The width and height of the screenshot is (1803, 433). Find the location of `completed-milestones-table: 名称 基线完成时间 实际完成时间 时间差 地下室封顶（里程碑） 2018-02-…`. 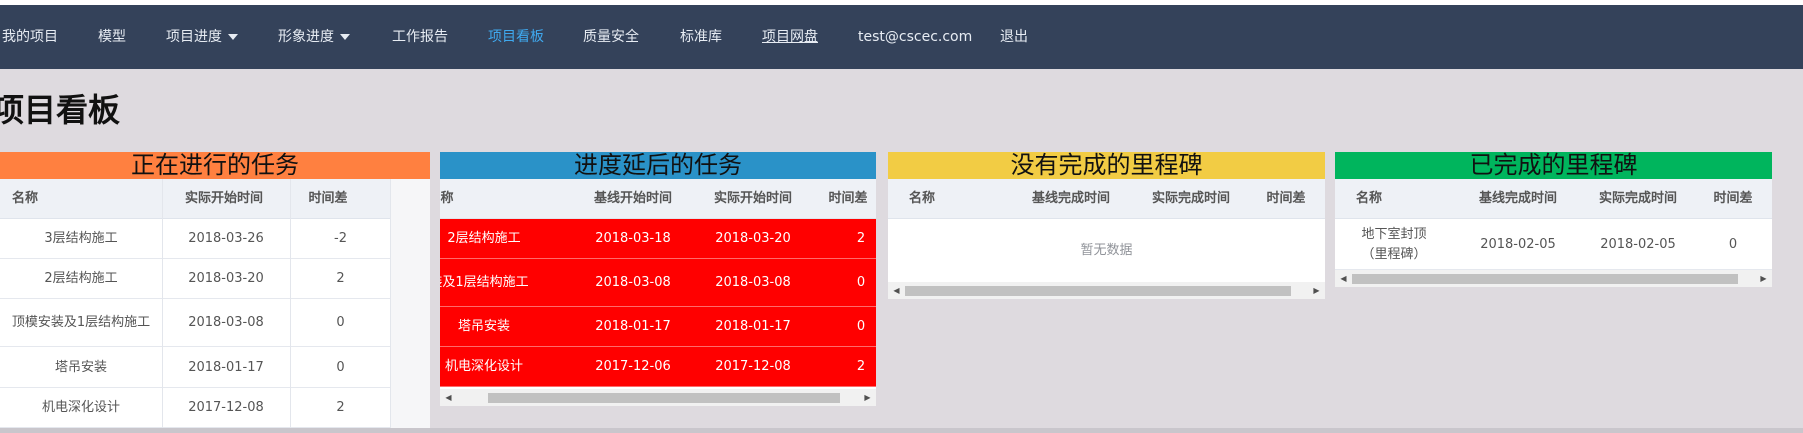

completed-milestones-table: 名称 基线完成时间 实际完成时间 时间差 地下室封顶（里程碑） 2018-02-… is located at coordinates (1553, 224).